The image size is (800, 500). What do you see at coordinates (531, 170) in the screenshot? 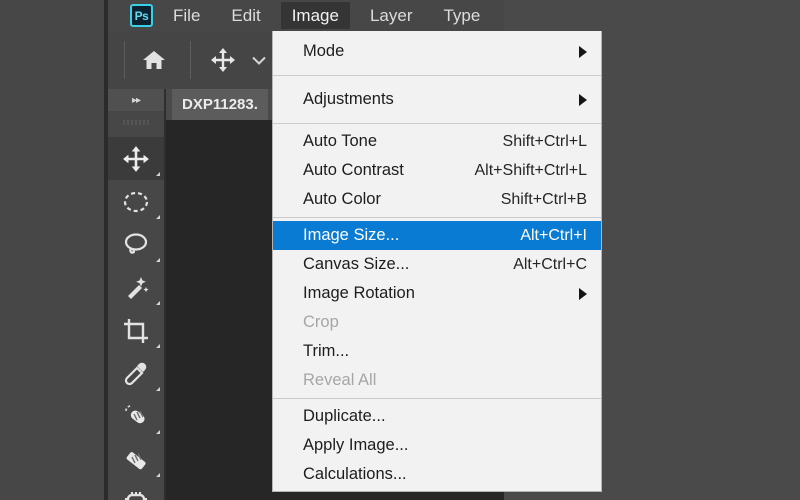
I see `menu-item-shortcut: Alt+Shift+Ctrl+L` at bounding box center [531, 170].